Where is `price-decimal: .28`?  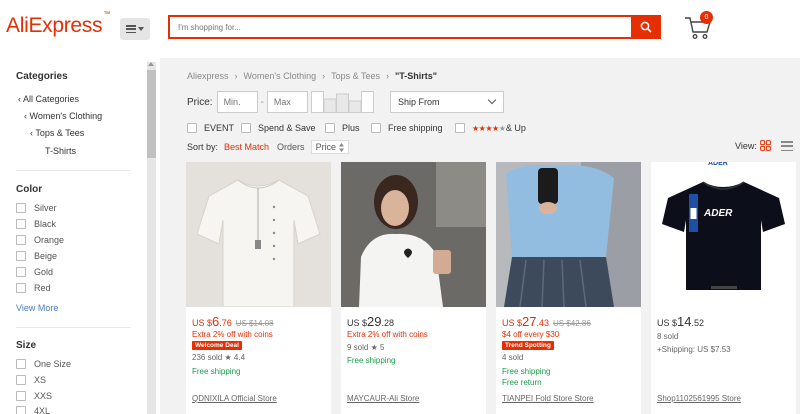 price-decimal: .28 is located at coordinates (387, 323).